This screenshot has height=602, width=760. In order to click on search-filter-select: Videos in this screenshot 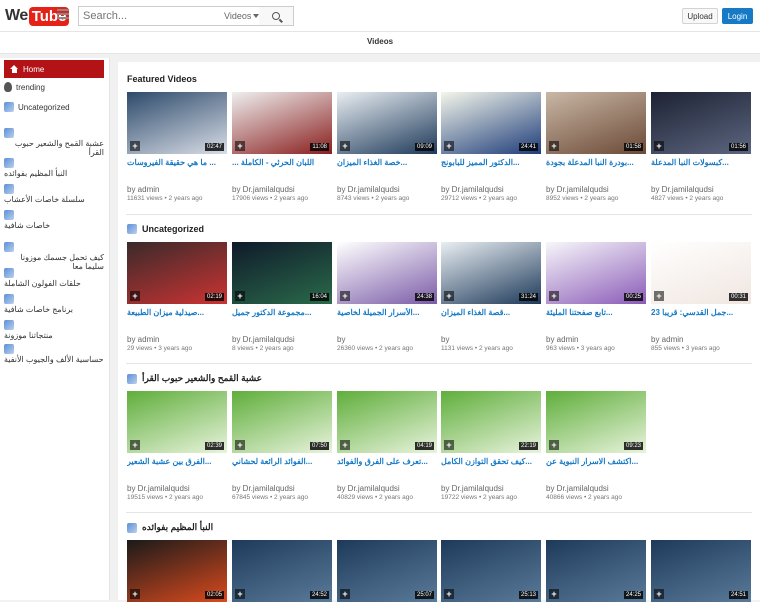, I will do `click(242, 16)`.